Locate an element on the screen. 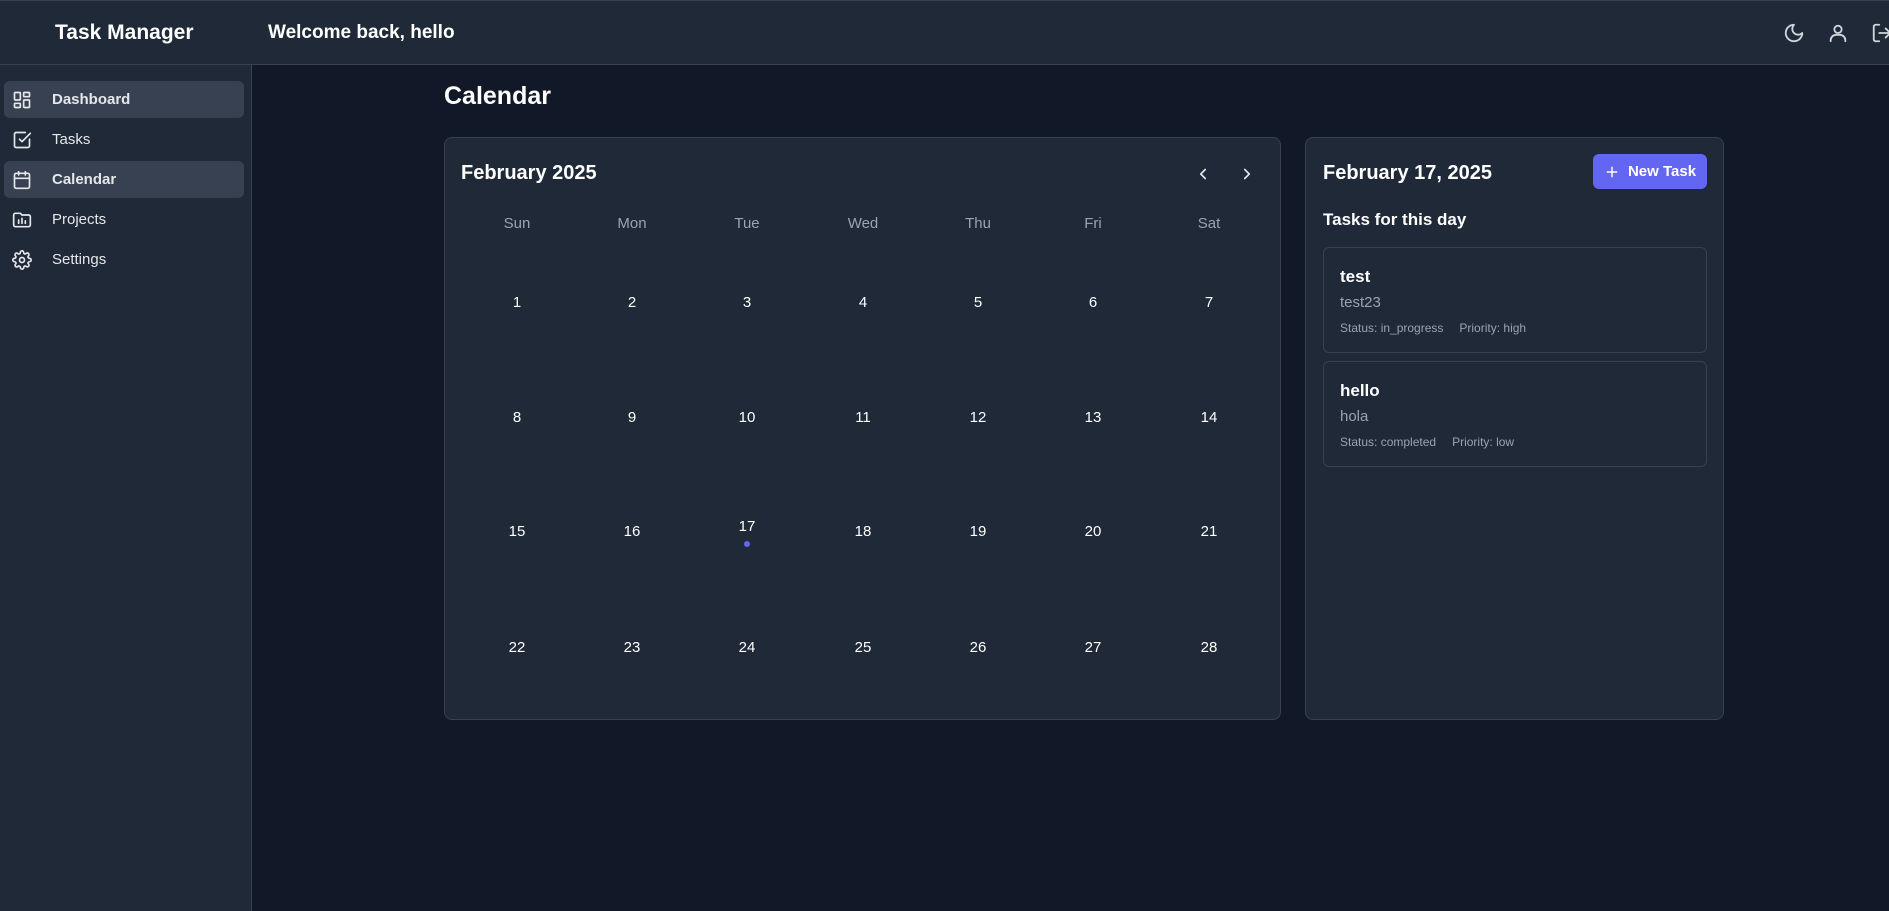  calendar-day: 6 is located at coordinates (1093, 303).